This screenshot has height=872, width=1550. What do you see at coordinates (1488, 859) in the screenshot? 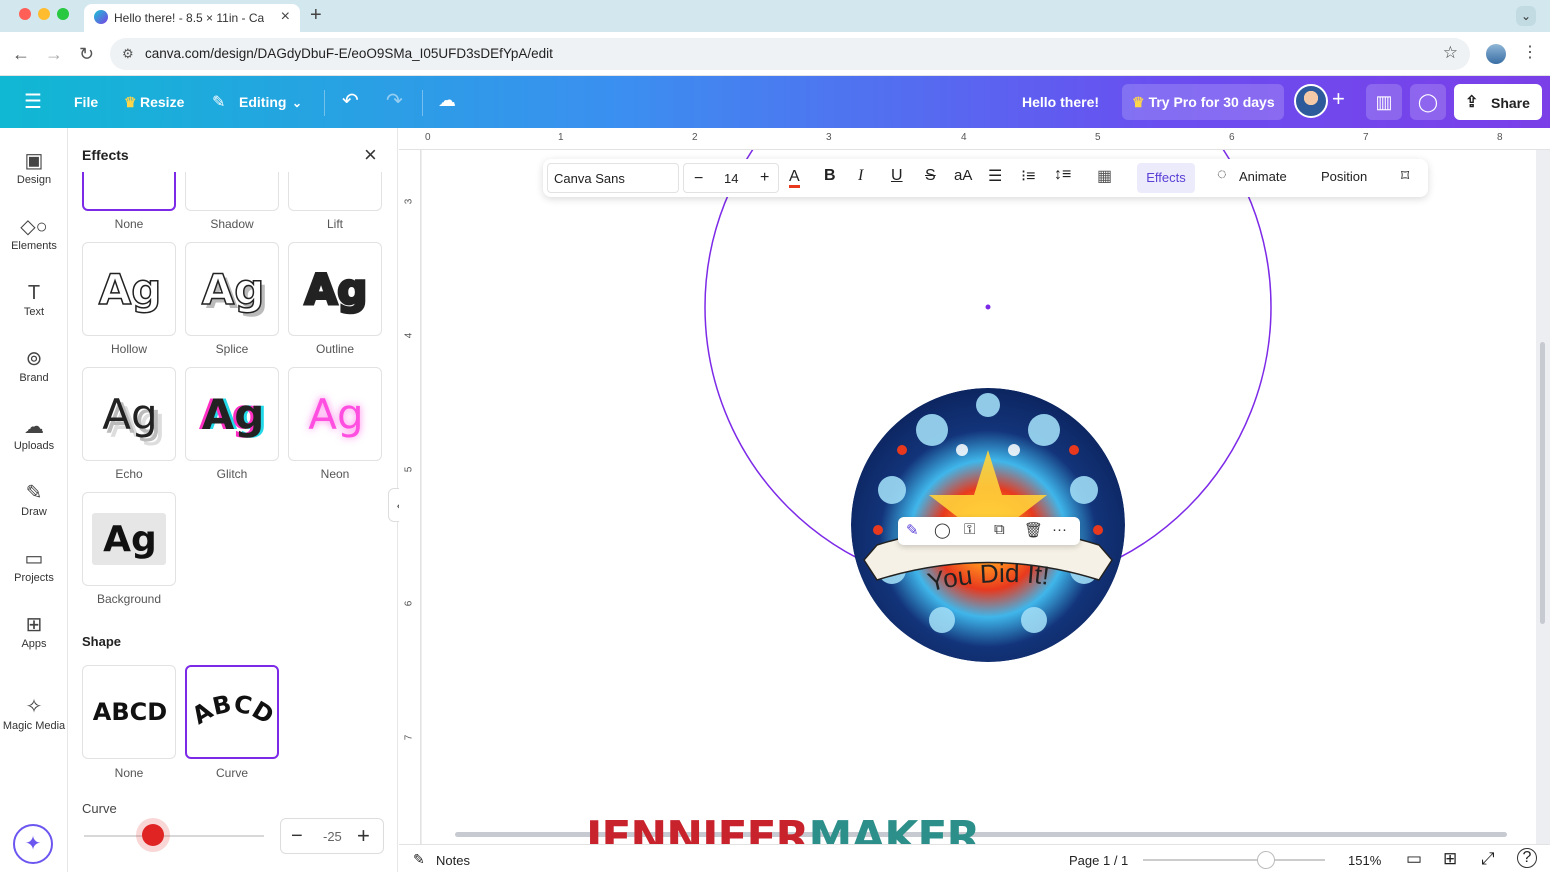
I see `fullscreen-icon: ⤢` at bounding box center [1488, 859].